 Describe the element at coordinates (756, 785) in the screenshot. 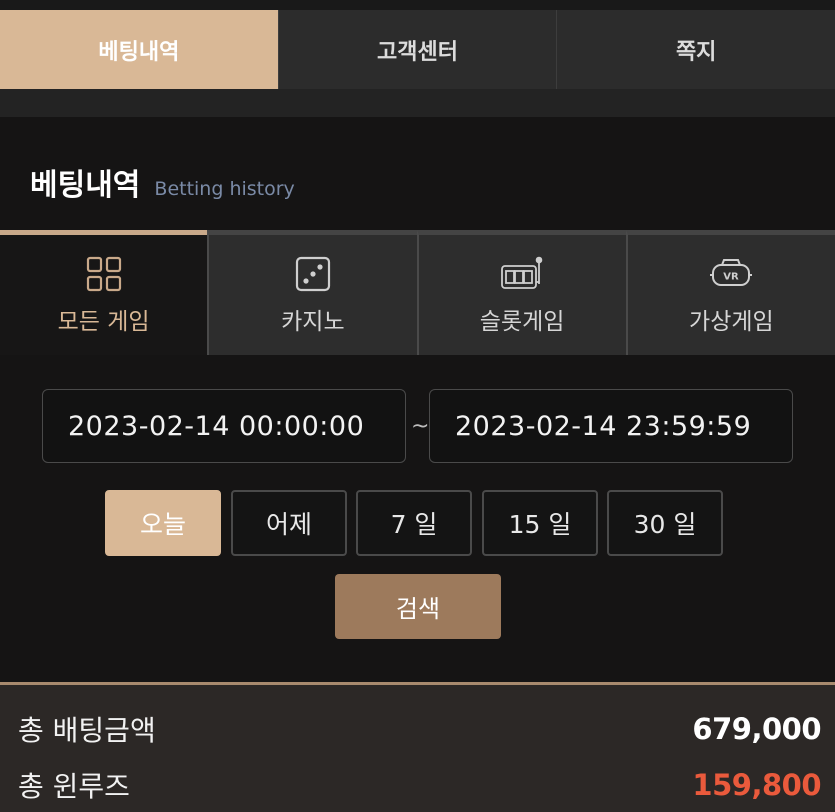

I see `total-winloss-value: 159,800` at that location.